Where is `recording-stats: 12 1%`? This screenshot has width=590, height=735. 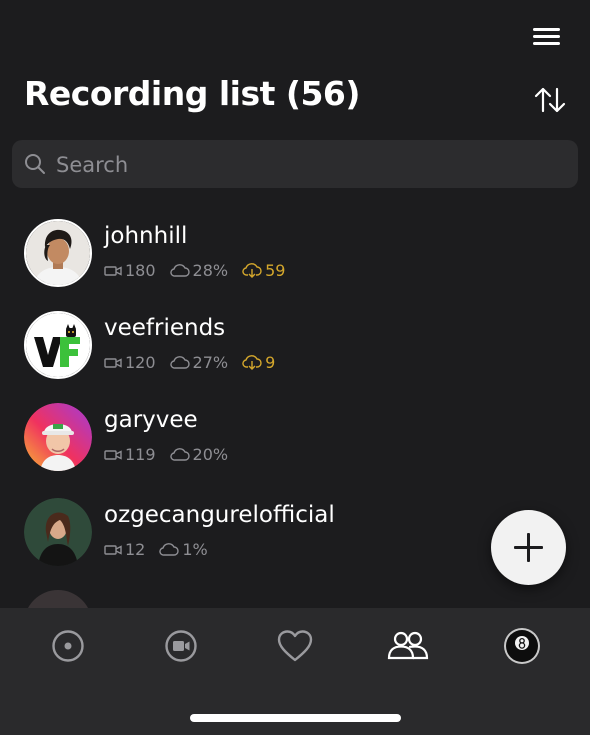 recording-stats: 12 1% is located at coordinates (163, 549).